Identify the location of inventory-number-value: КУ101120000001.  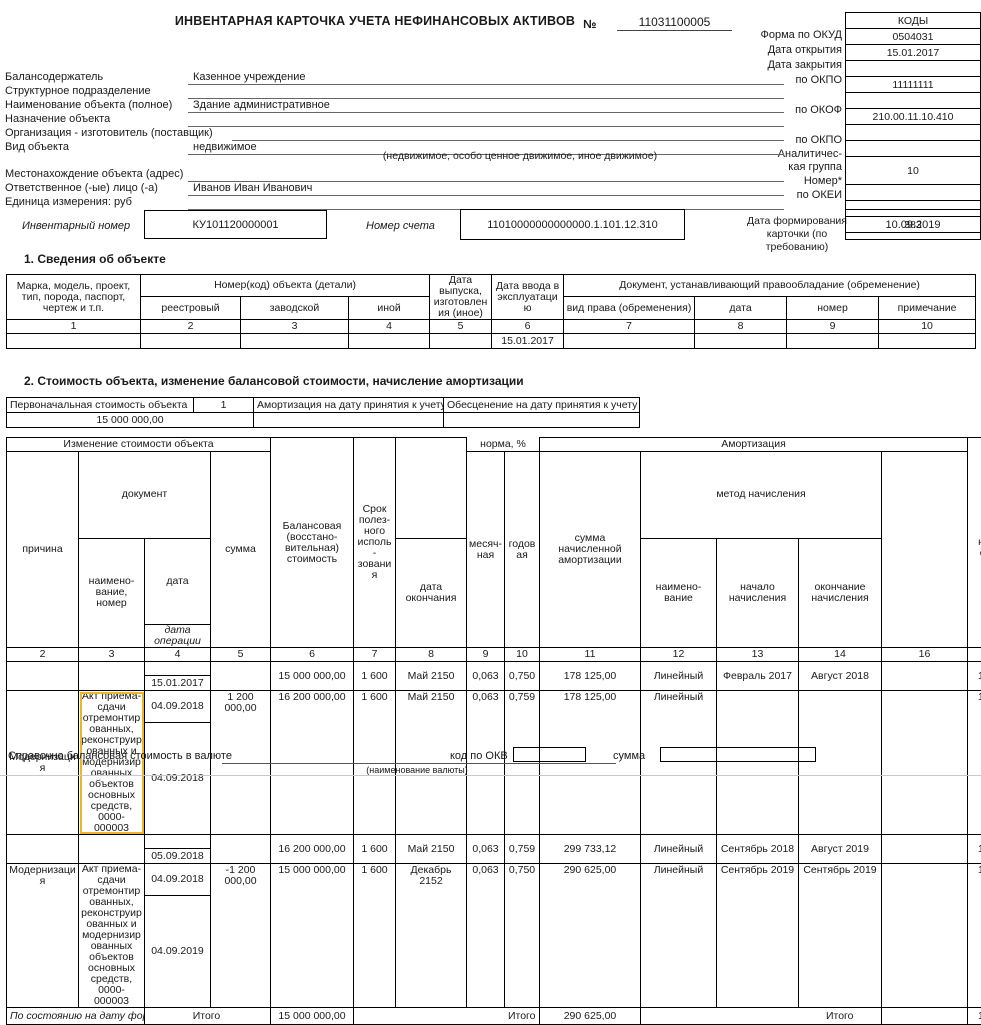
(235, 224).